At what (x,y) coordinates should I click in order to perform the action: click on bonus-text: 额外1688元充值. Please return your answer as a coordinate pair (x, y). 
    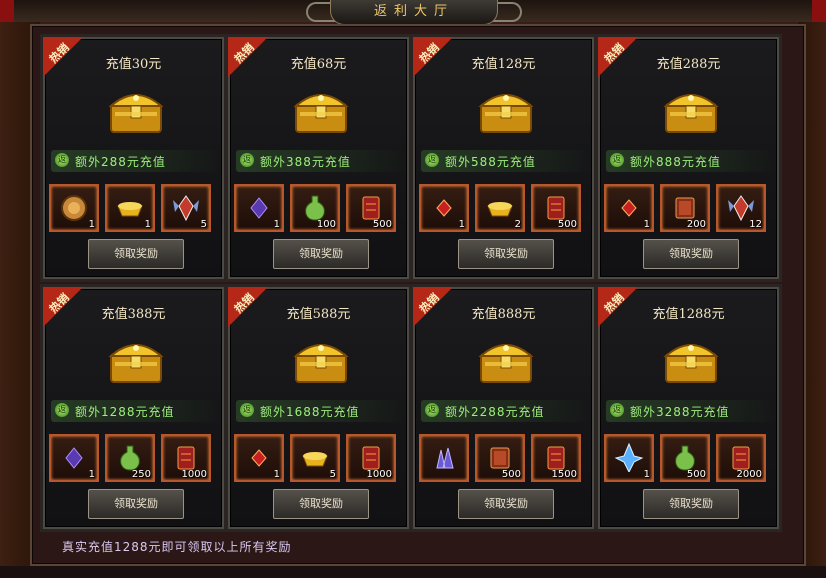
    Looking at the image, I should click on (310, 412).